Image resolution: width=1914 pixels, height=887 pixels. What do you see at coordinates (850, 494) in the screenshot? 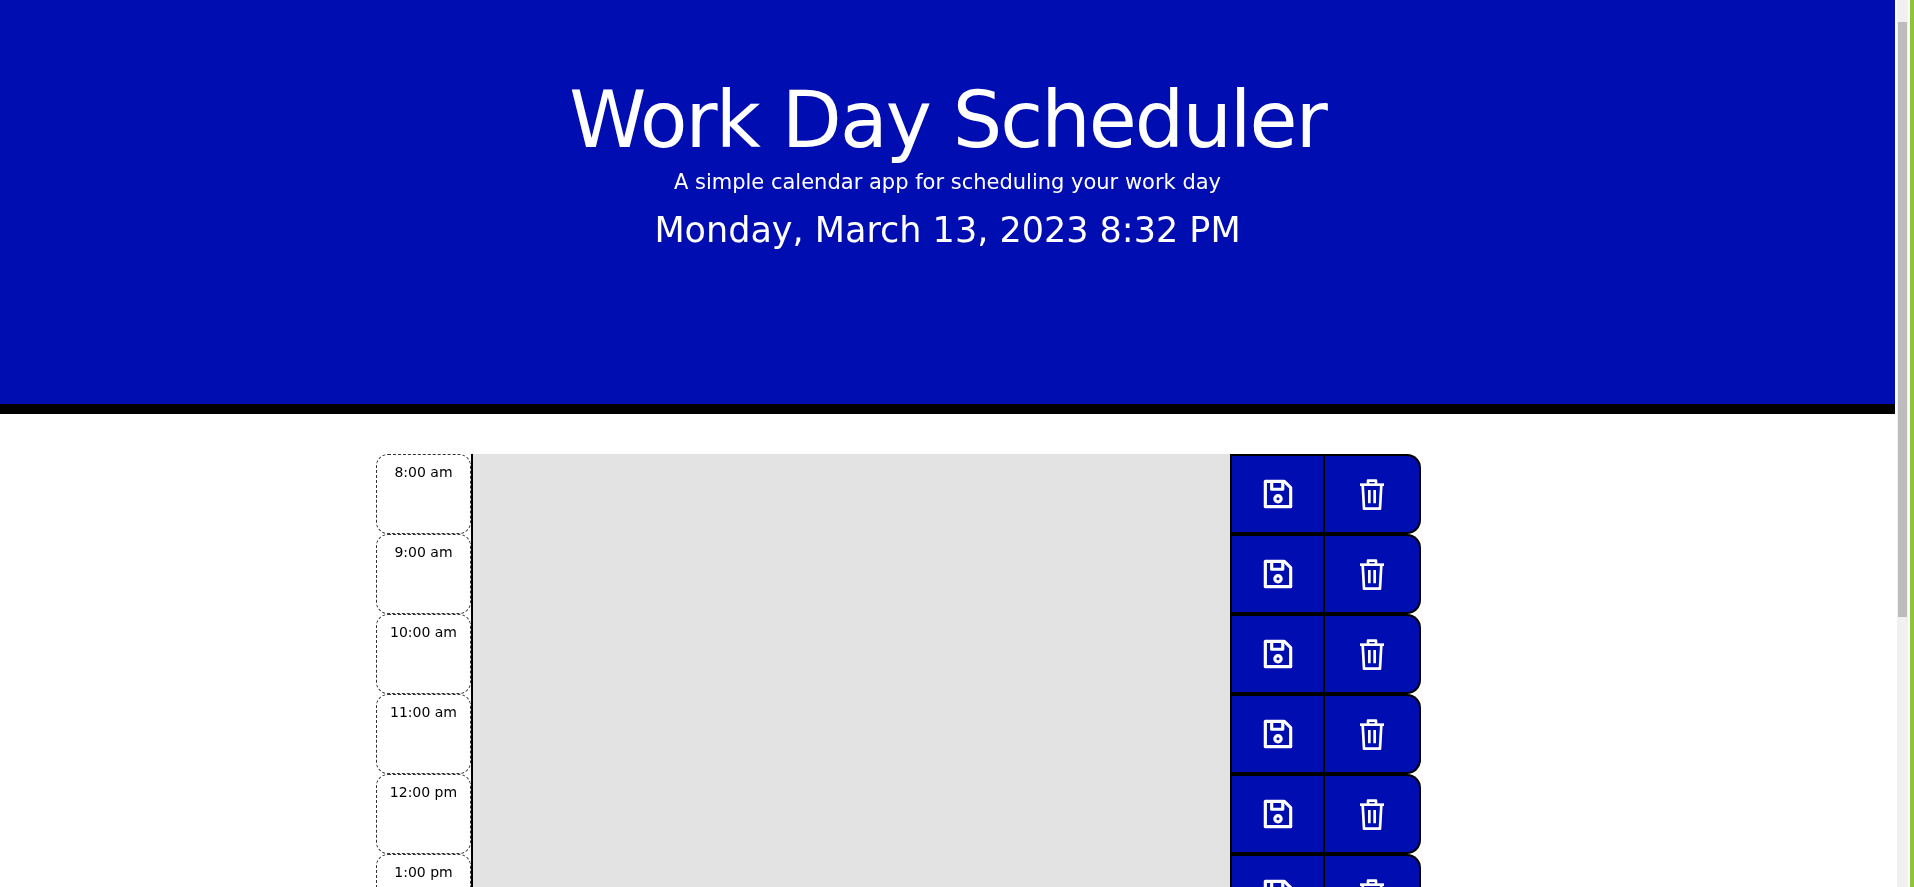
I see `event-input` at bounding box center [850, 494].